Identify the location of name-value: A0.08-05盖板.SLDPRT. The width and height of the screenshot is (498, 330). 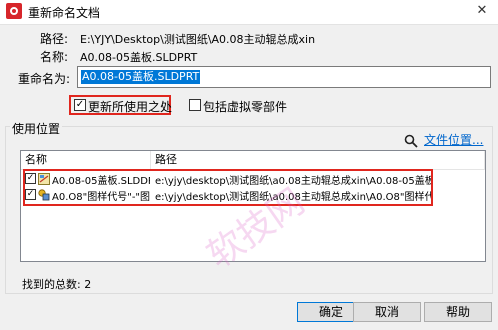
(139, 57).